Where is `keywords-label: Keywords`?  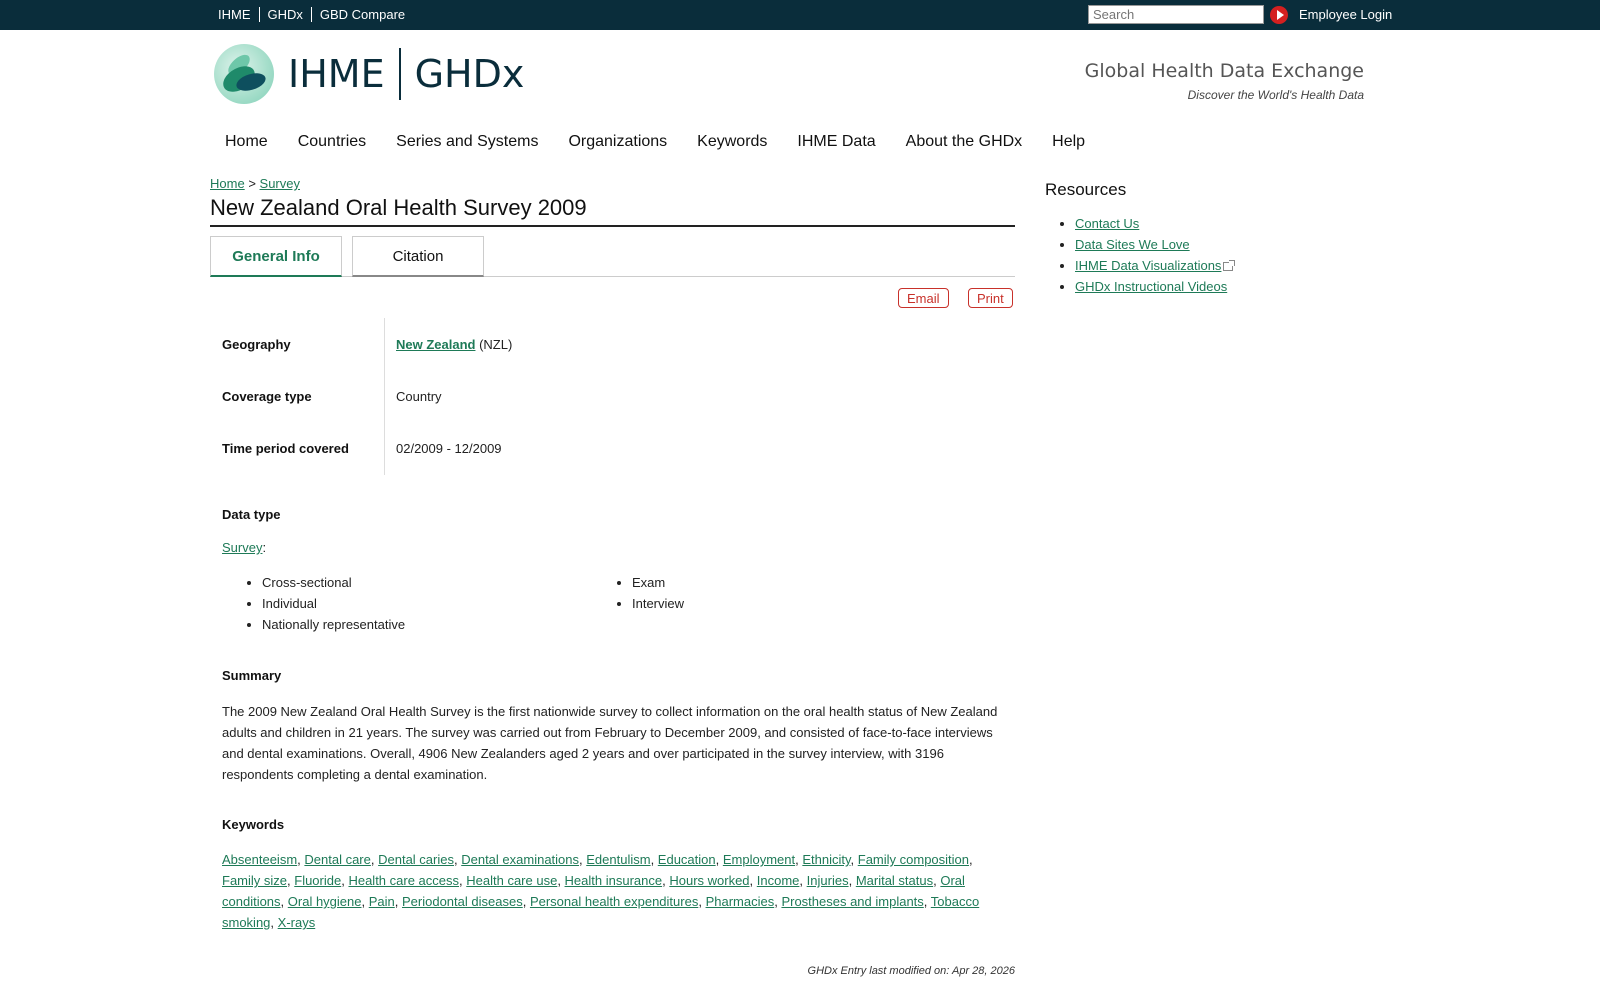
keywords-label: Keywords is located at coordinates (253, 824).